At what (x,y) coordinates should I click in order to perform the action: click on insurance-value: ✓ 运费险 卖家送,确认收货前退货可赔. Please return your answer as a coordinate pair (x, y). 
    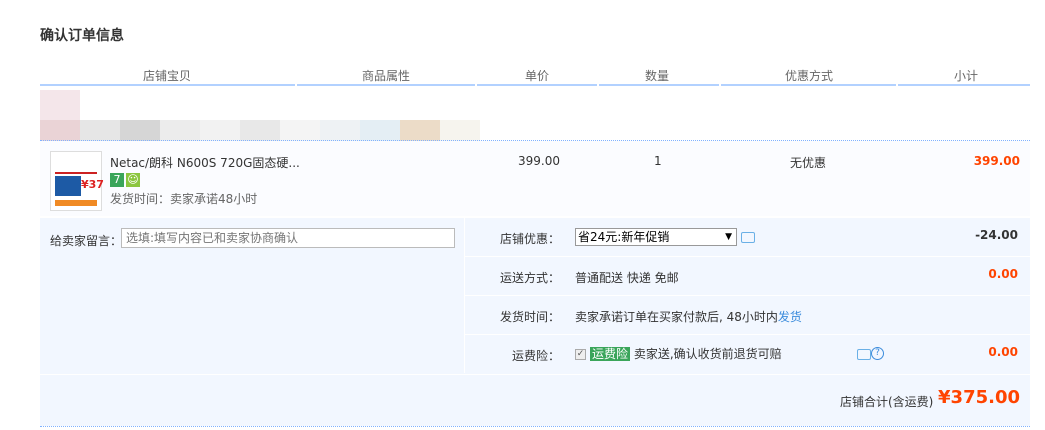
    Looking at the image, I should click on (678, 354).